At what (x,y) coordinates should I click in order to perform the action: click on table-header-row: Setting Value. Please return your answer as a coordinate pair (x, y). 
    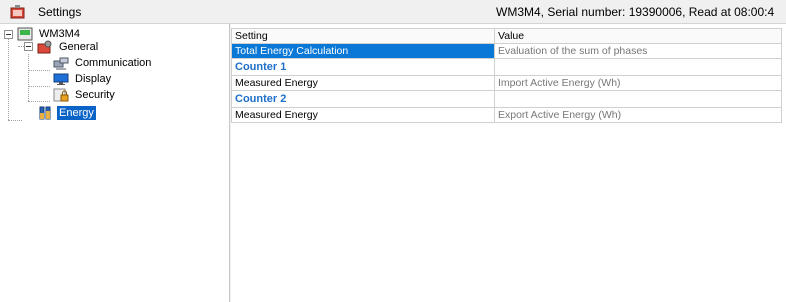
    Looking at the image, I should click on (506, 36).